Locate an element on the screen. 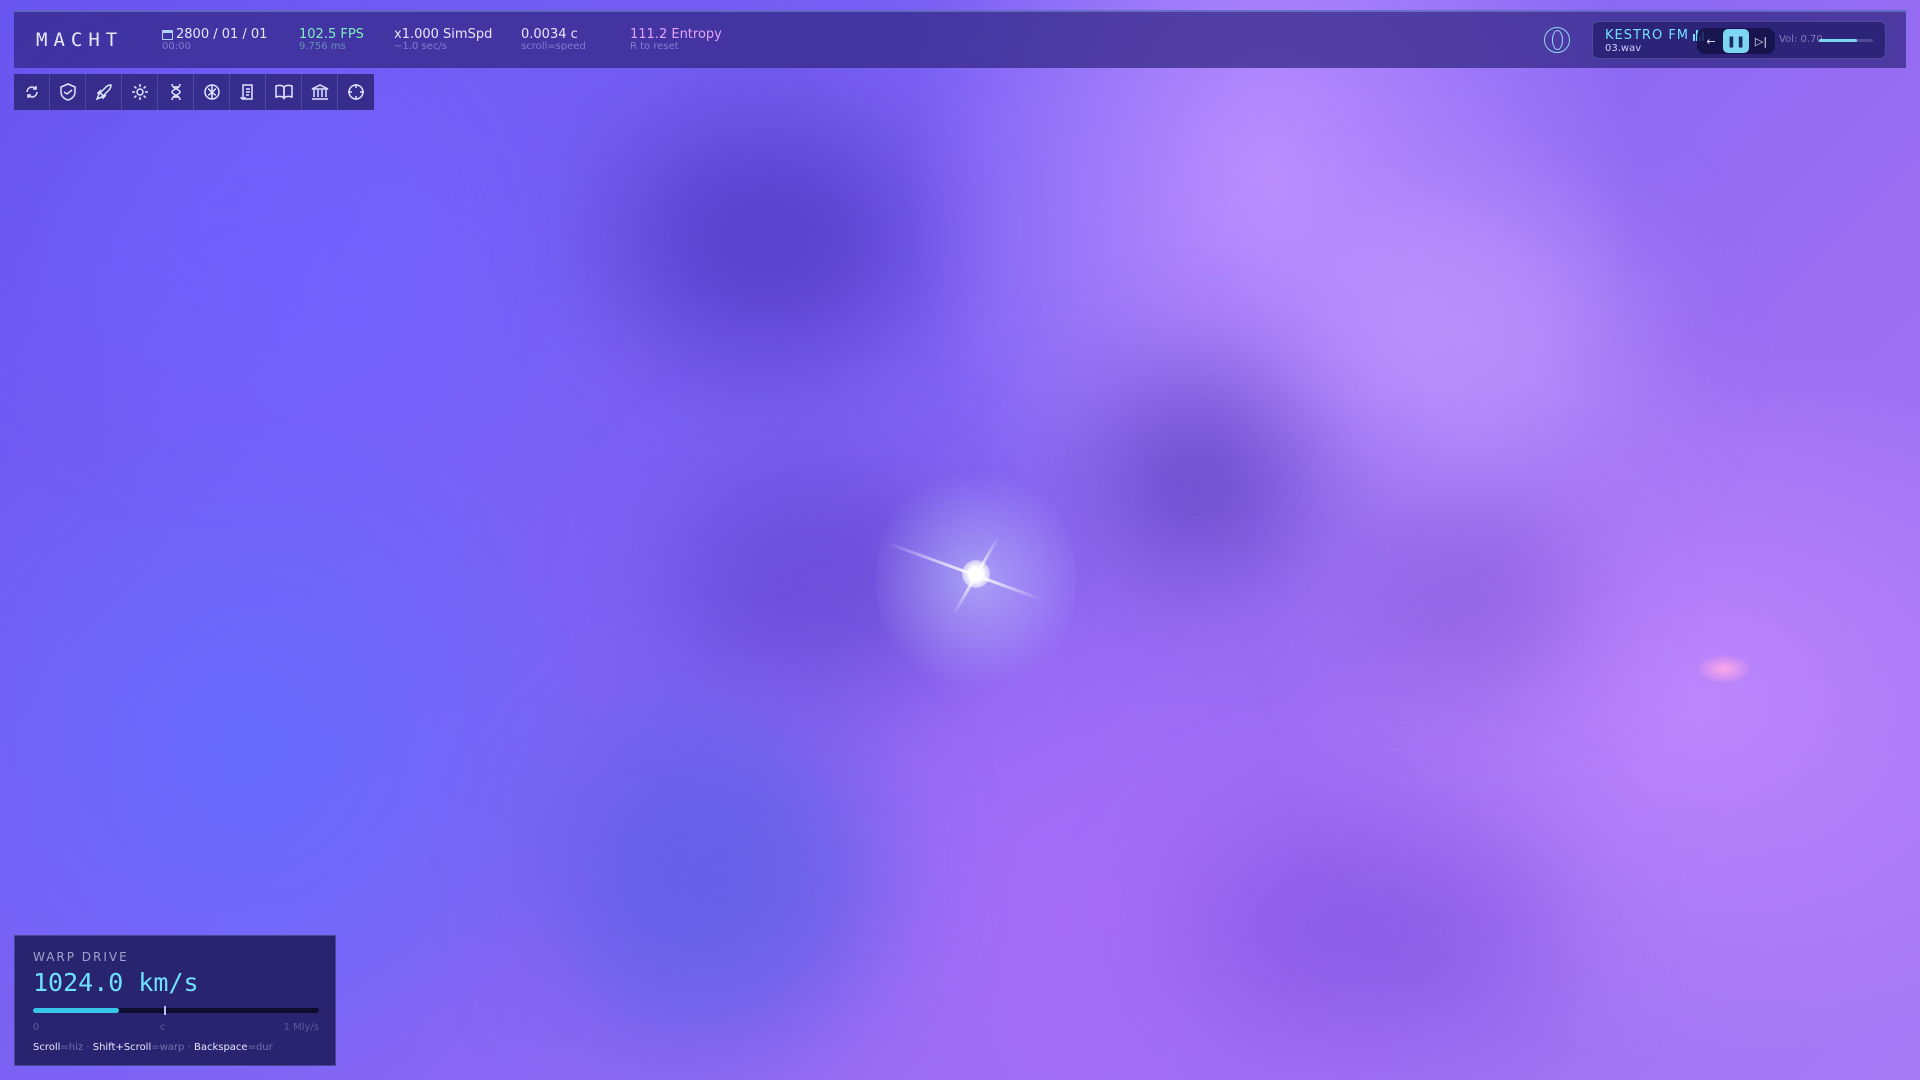 This screenshot has height=1080, width=1920. government-building-icon is located at coordinates (320, 92).